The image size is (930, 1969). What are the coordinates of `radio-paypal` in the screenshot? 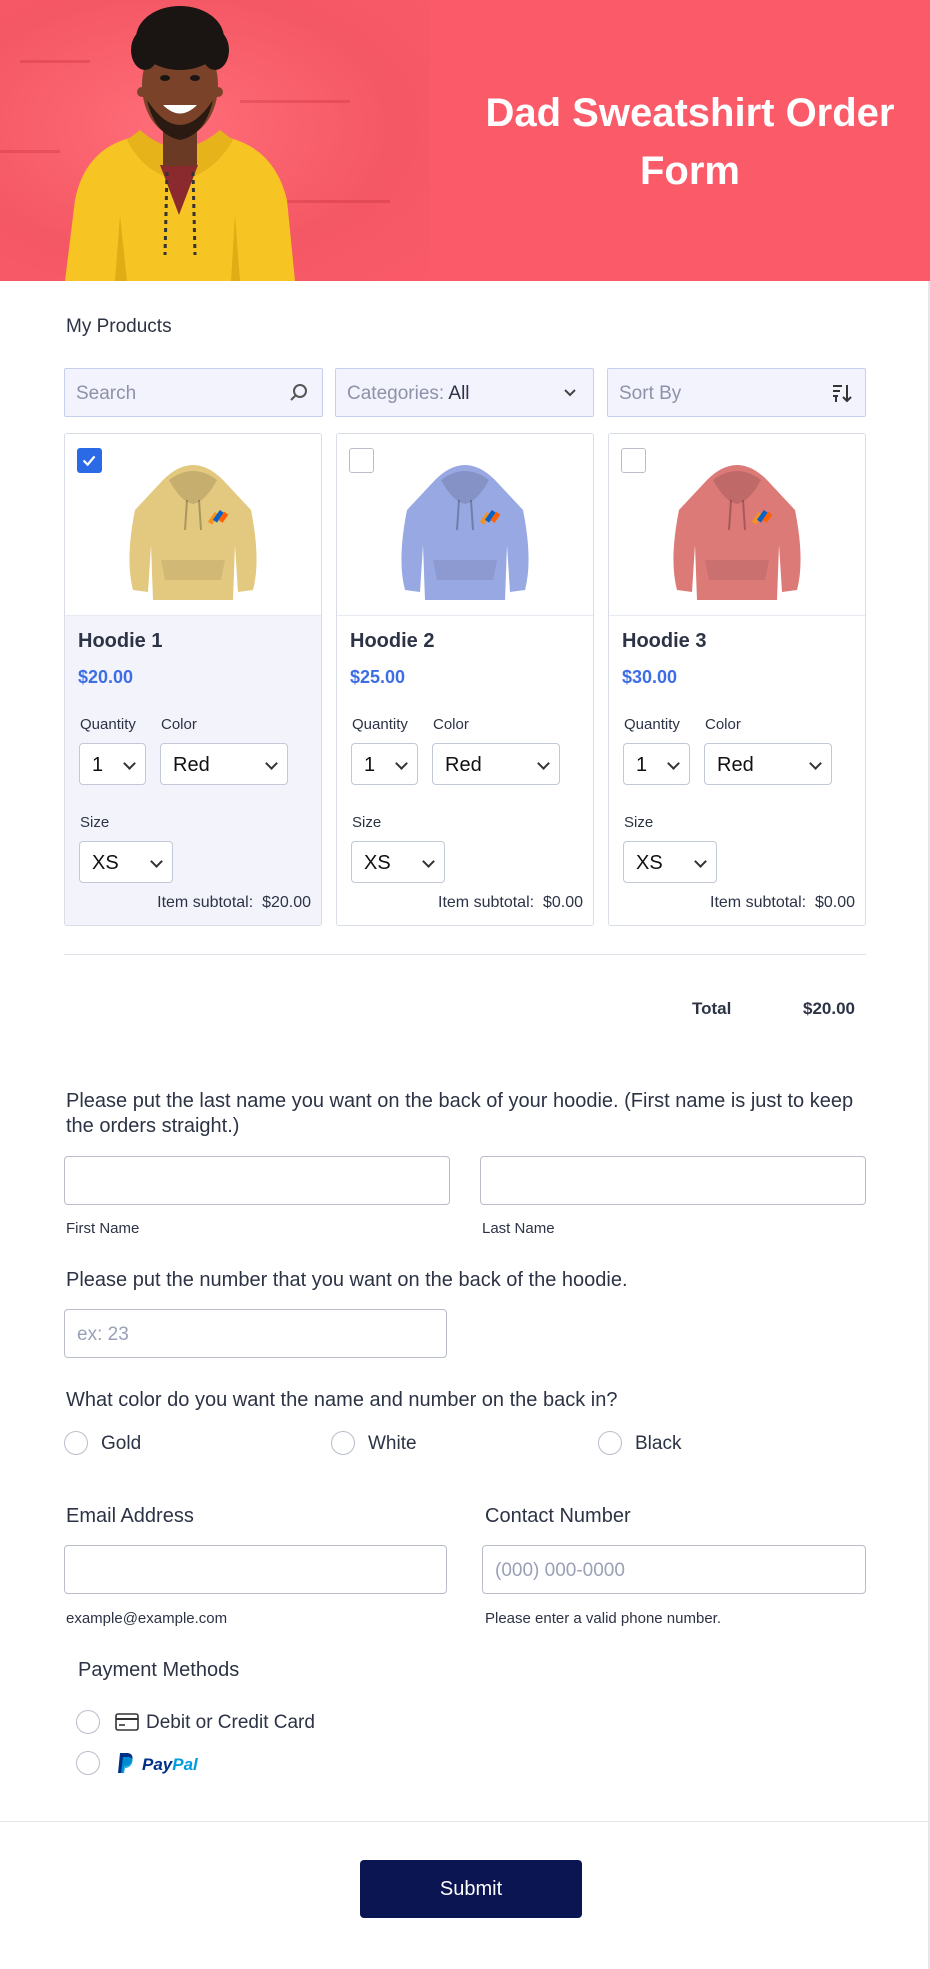 It's located at (88, 1763).